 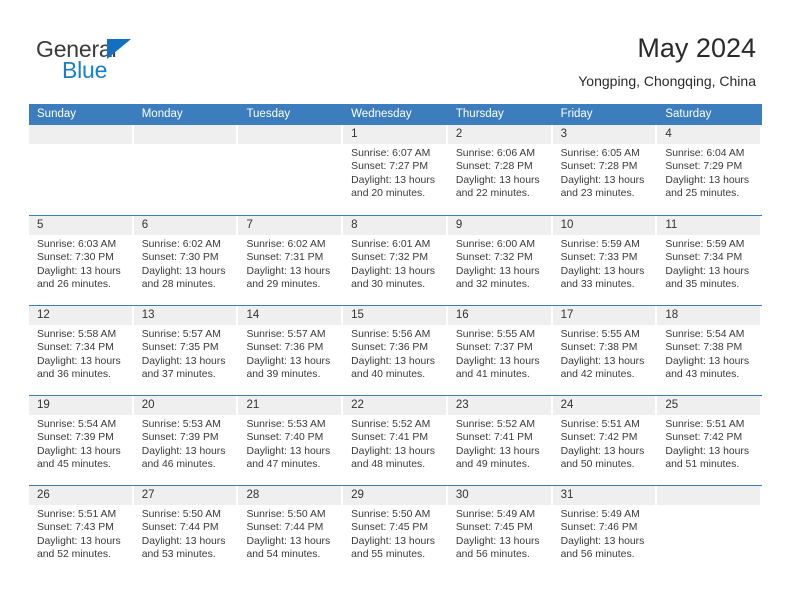 I want to click on daylight-text-line2: and 29 minutes., so click(x=283, y=285).